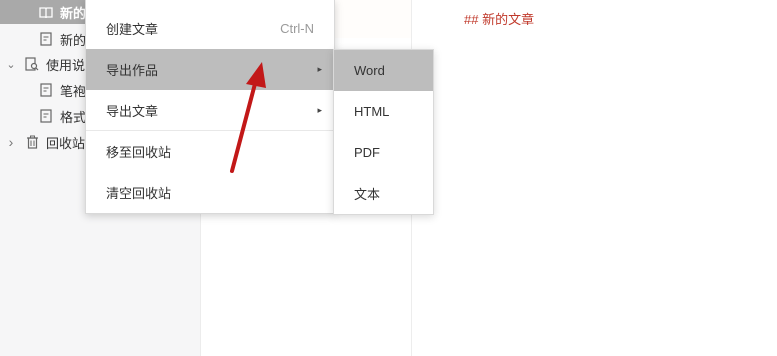 The height and width of the screenshot is (356, 777). Describe the element at coordinates (499, 18) in the screenshot. I see `editor-heading-text: ## 新的文章` at that location.